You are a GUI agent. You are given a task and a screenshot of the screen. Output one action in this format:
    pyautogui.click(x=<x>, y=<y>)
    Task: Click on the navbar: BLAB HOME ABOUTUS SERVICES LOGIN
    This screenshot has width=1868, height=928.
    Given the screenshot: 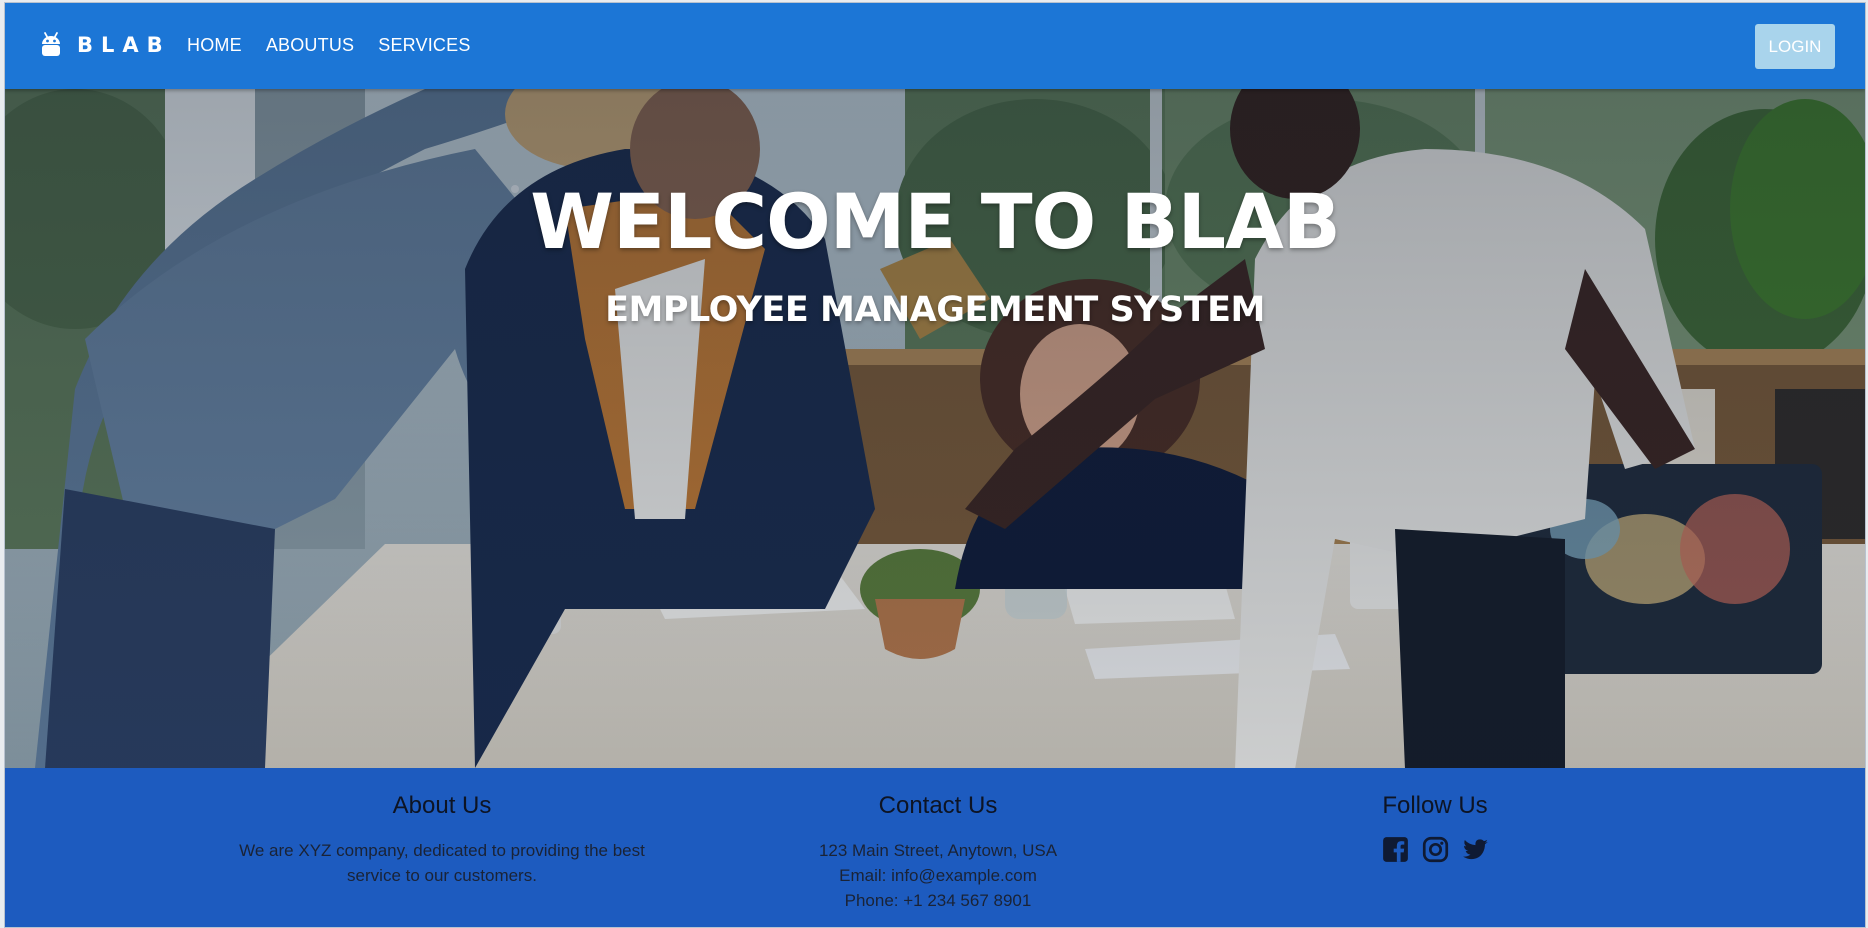 What is the action you would take?
    pyautogui.click(x=935, y=46)
    